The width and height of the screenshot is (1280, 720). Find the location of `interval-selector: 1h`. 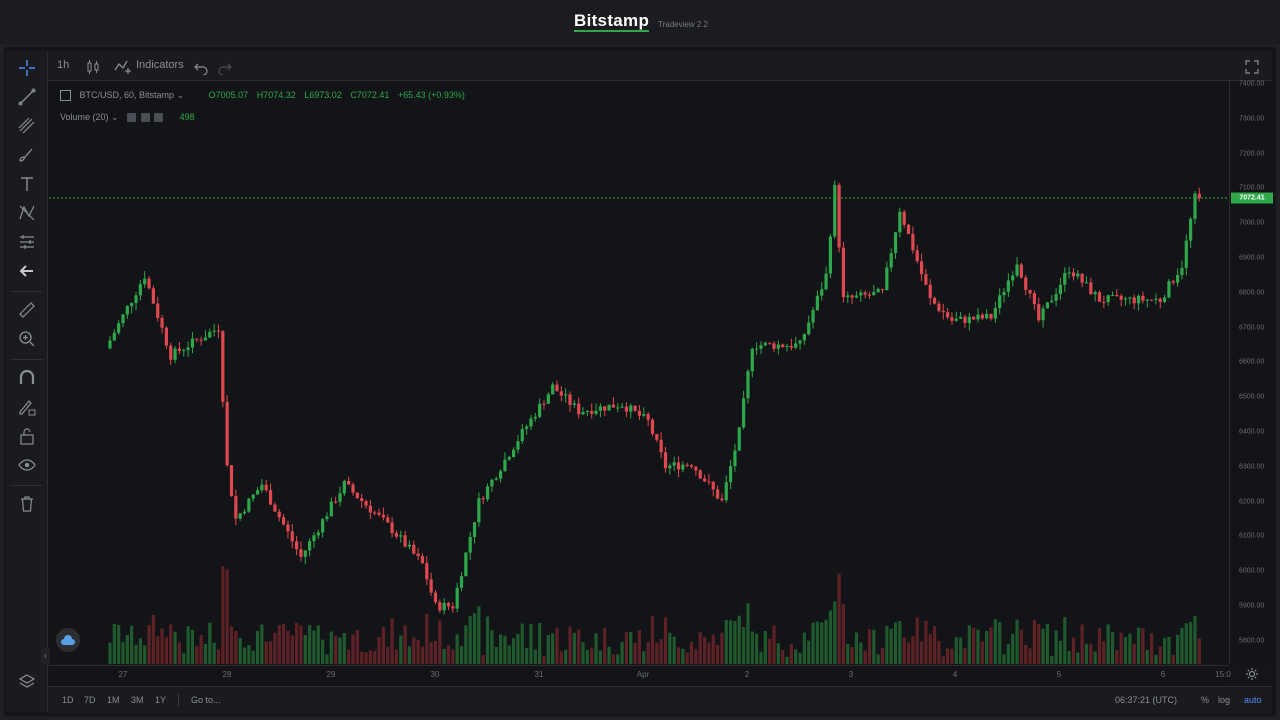

interval-selector: 1h is located at coordinates (63, 65).